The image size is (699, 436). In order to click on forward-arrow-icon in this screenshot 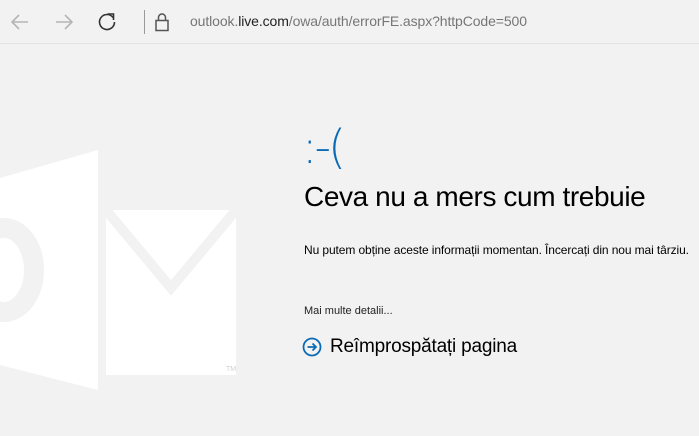, I will do `click(65, 22)`.